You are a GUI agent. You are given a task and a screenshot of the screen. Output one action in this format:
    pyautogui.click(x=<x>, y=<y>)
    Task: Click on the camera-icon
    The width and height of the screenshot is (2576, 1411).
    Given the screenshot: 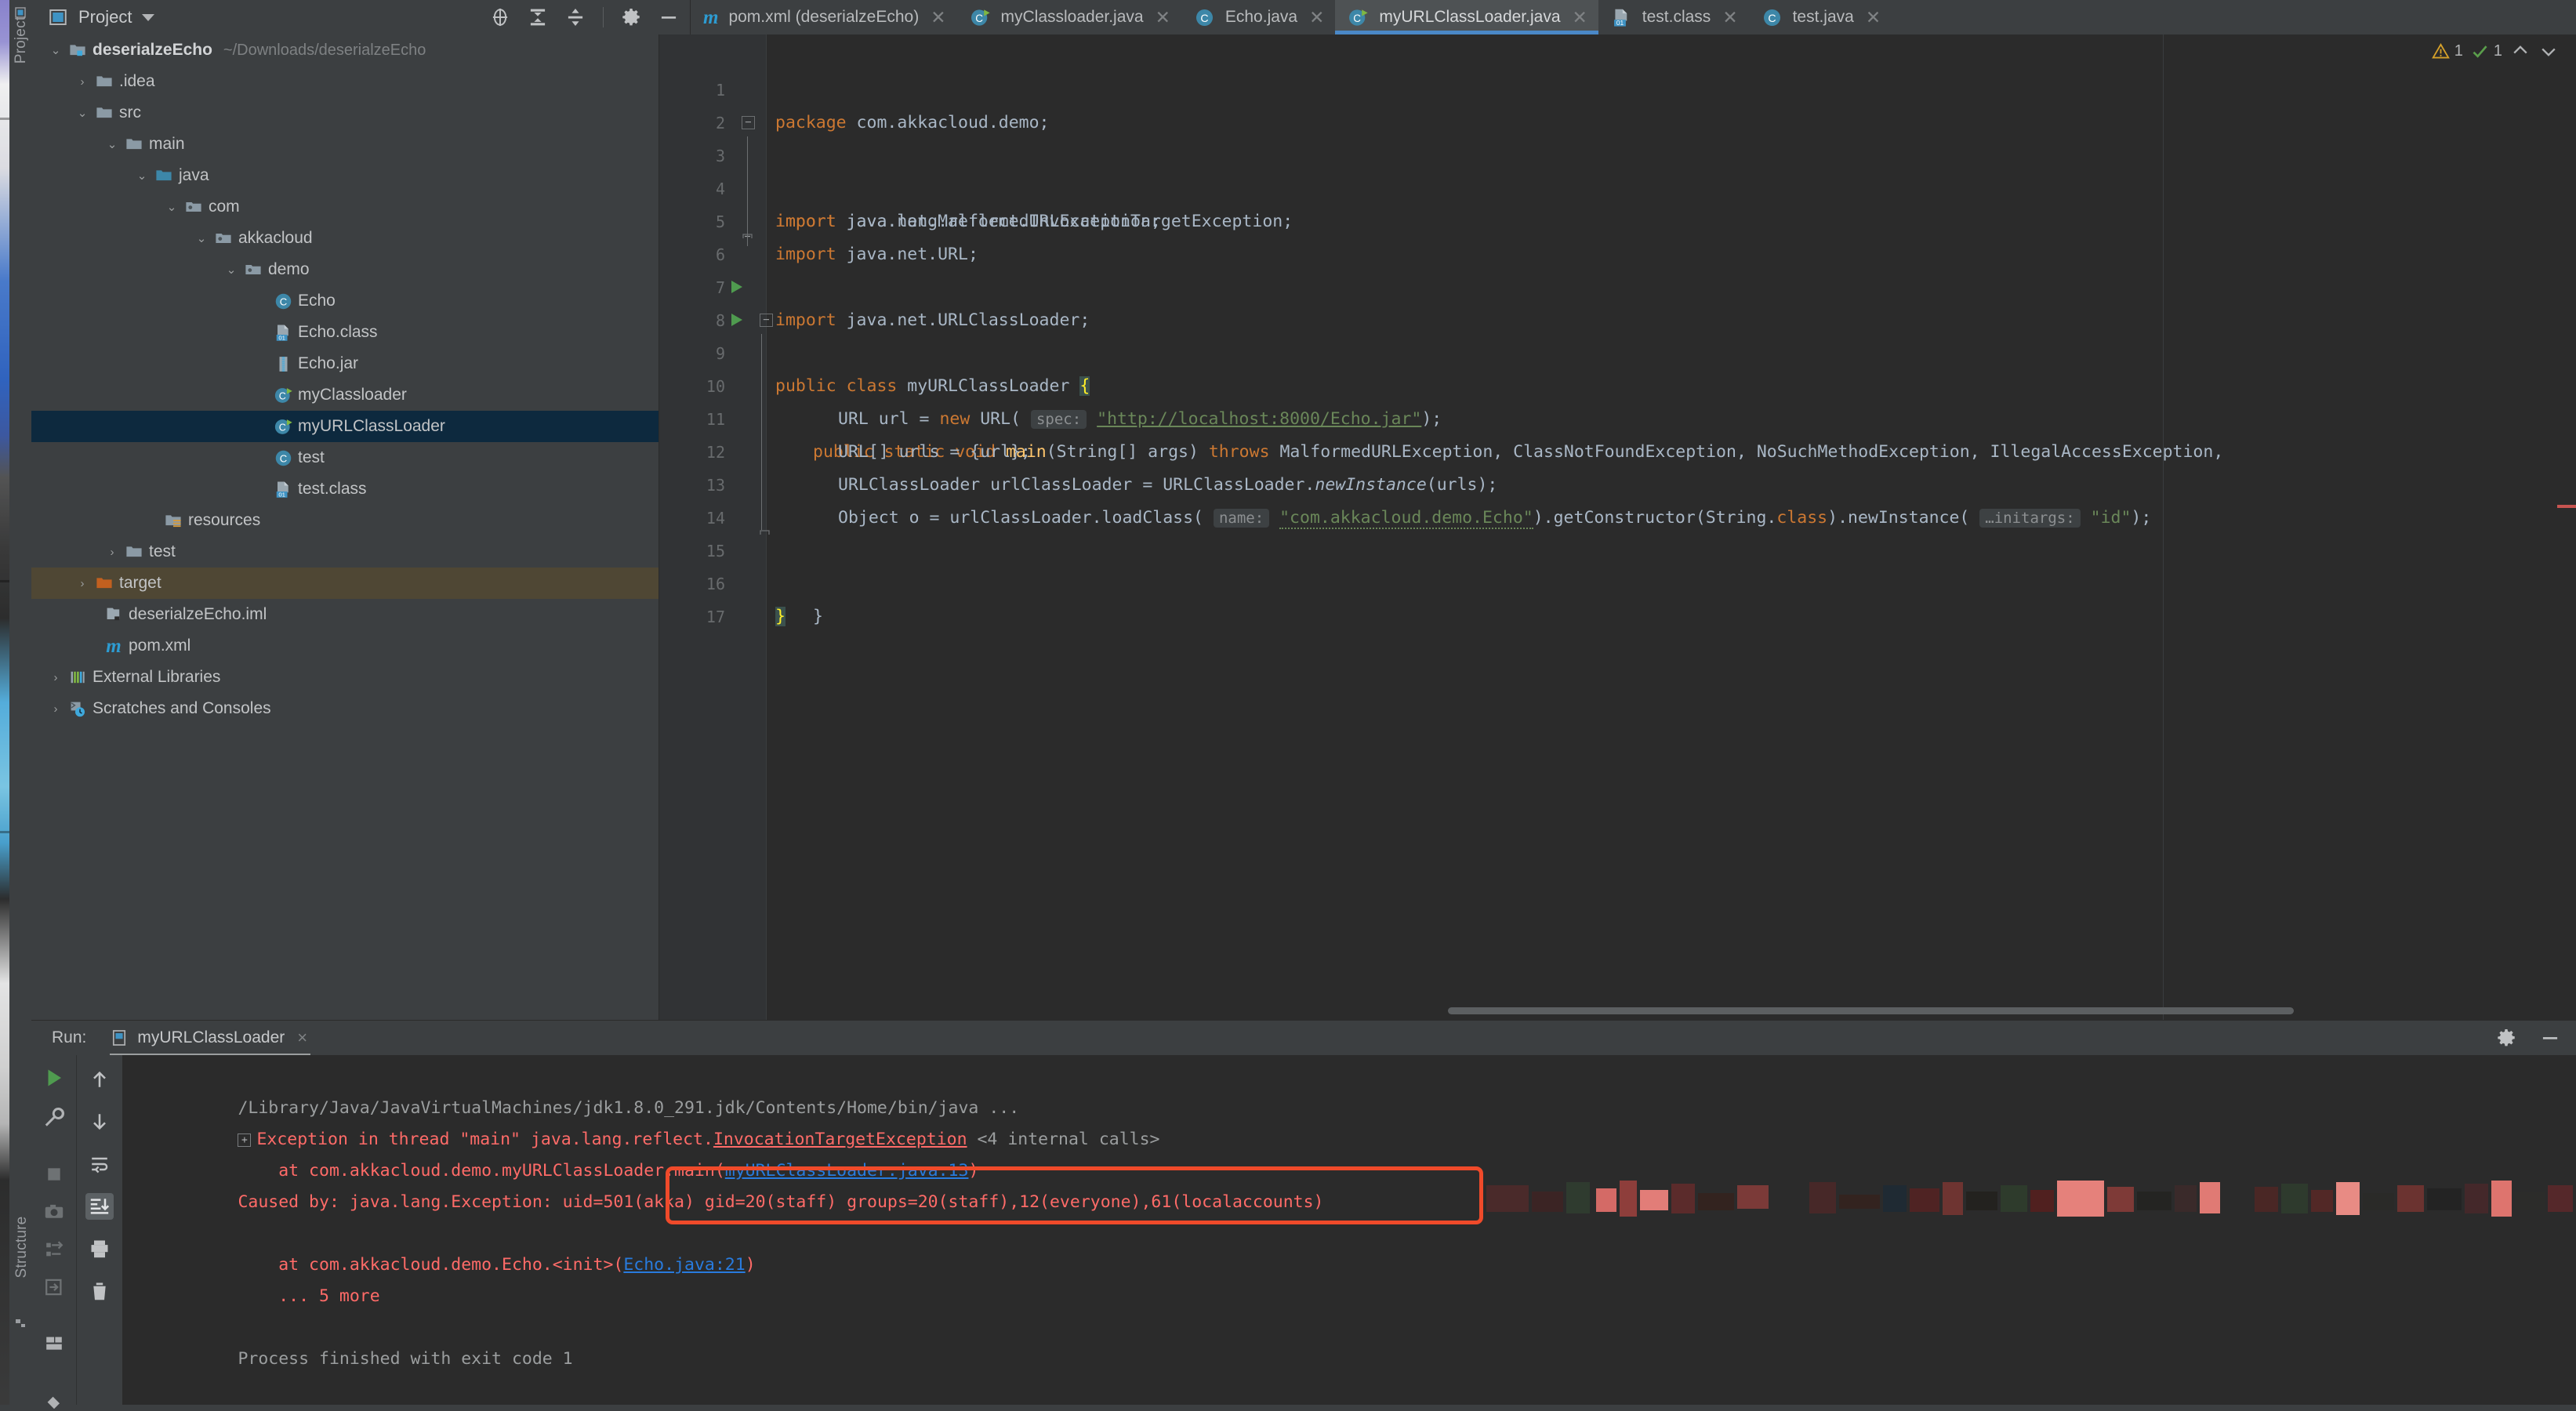 What is the action you would take?
    pyautogui.click(x=54, y=1212)
    